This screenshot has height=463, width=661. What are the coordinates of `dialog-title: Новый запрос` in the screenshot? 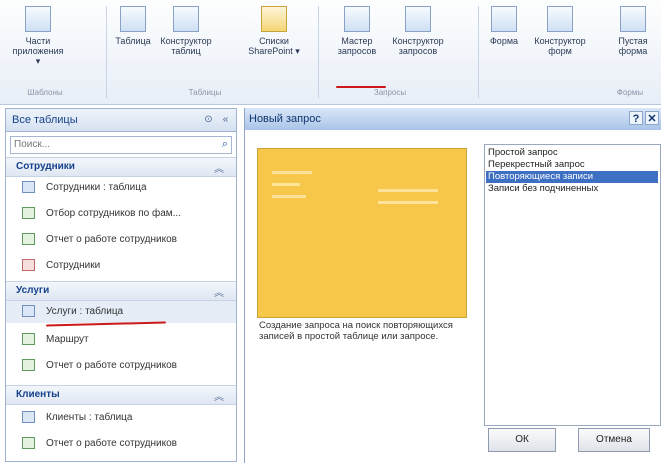 It's located at (285, 119).